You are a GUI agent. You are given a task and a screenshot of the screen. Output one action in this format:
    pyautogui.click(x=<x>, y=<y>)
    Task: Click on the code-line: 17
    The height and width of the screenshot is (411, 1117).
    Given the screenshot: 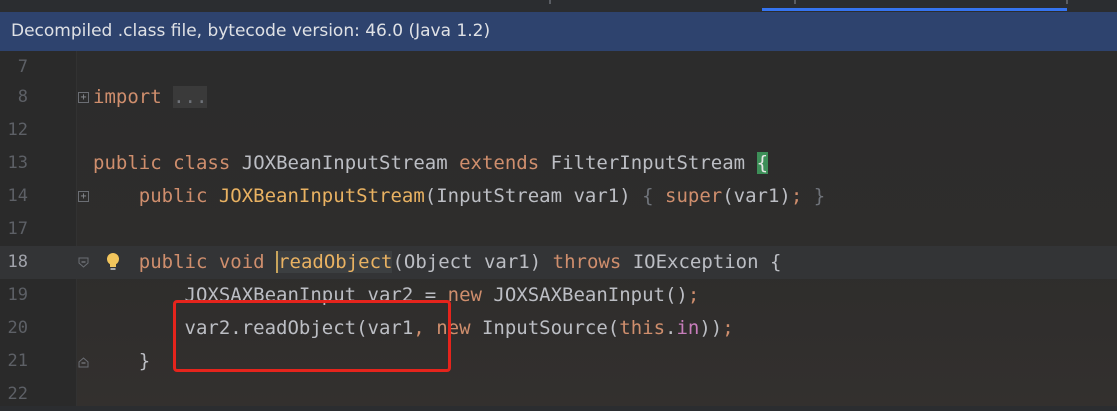 What is the action you would take?
    pyautogui.click(x=558, y=229)
    